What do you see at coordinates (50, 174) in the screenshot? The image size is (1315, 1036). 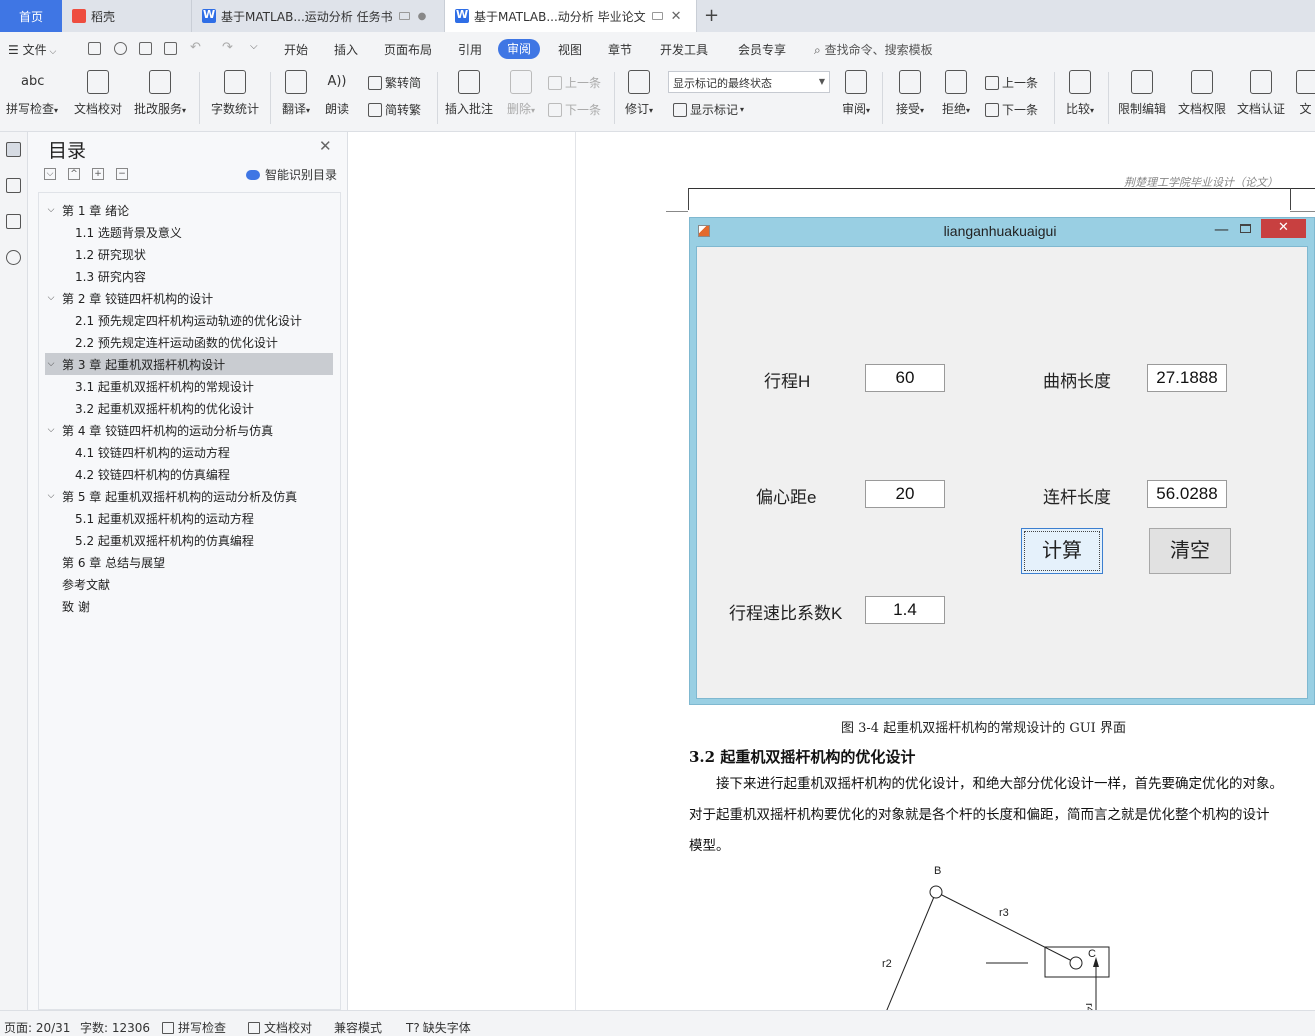 I see `collapse-all-icon: ⌵` at bounding box center [50, 174].